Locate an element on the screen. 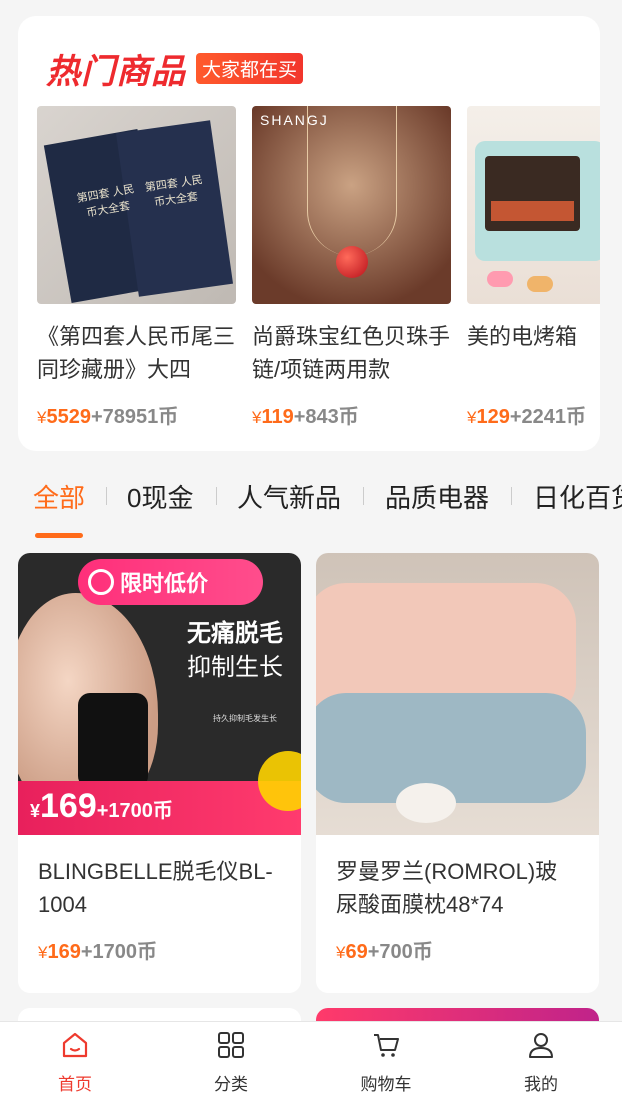 The height and width of the screenshot is (1104, 622). category-tabs: 全部 0现金 人气新品 品质电器 日化百货 is located at coordinates (311, 508).